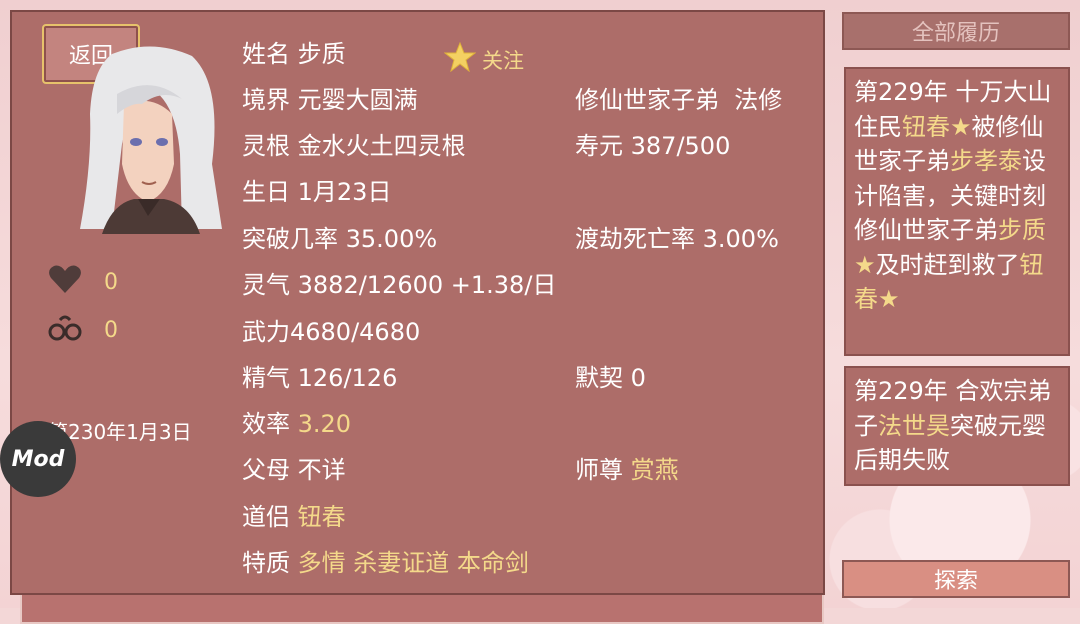 This screenshot has width=1080, height=624. I want to click on efficiency-label: 效率, so click(266, 424).